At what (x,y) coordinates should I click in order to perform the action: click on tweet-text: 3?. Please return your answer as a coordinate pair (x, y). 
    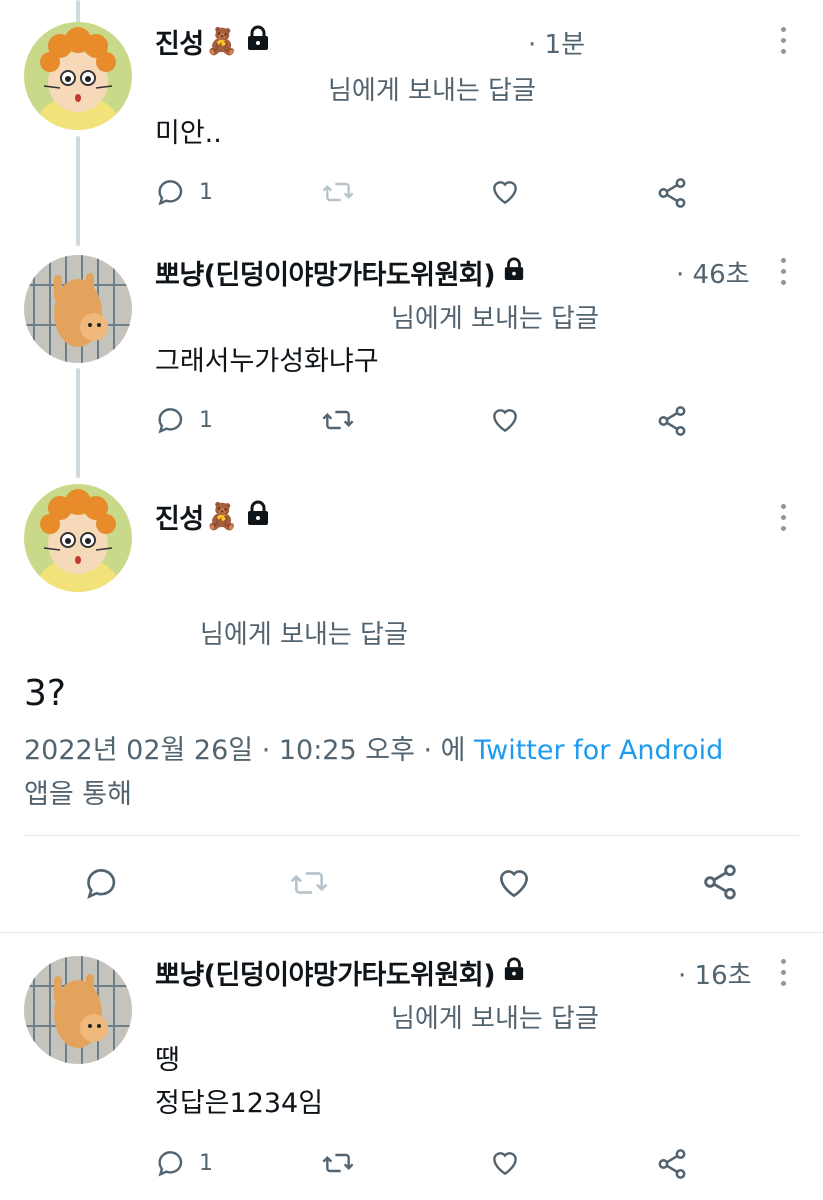
    Looking at the image, I should click on (45, 693).